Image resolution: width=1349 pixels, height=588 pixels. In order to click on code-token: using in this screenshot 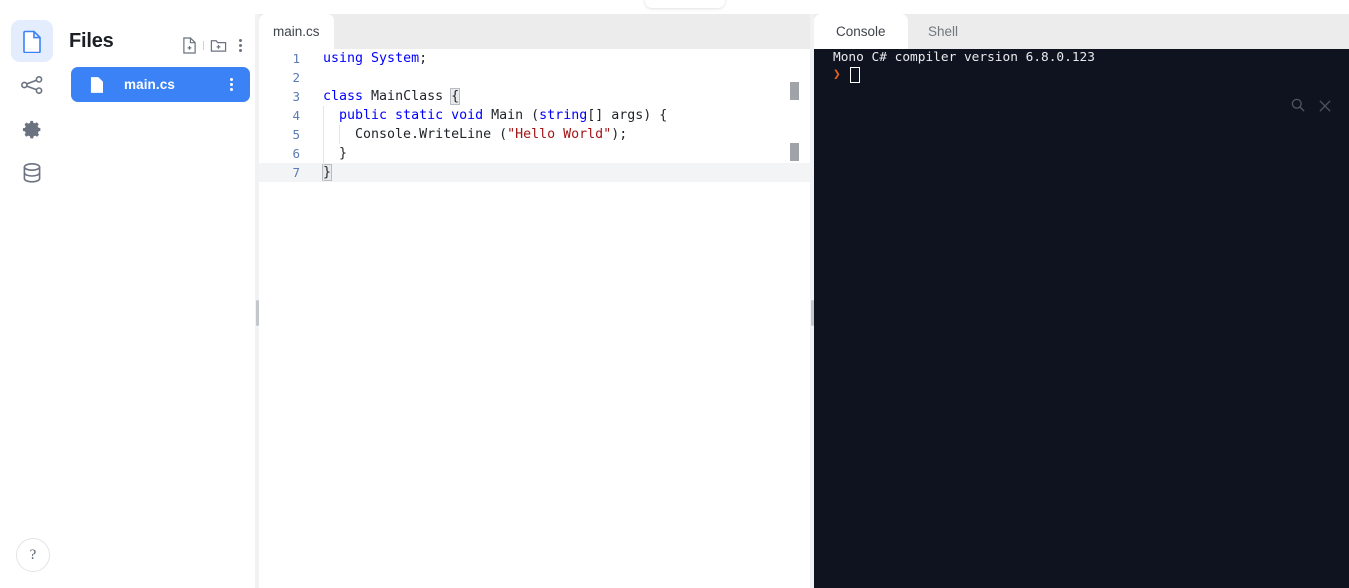, I will do `click(347, 58)`.